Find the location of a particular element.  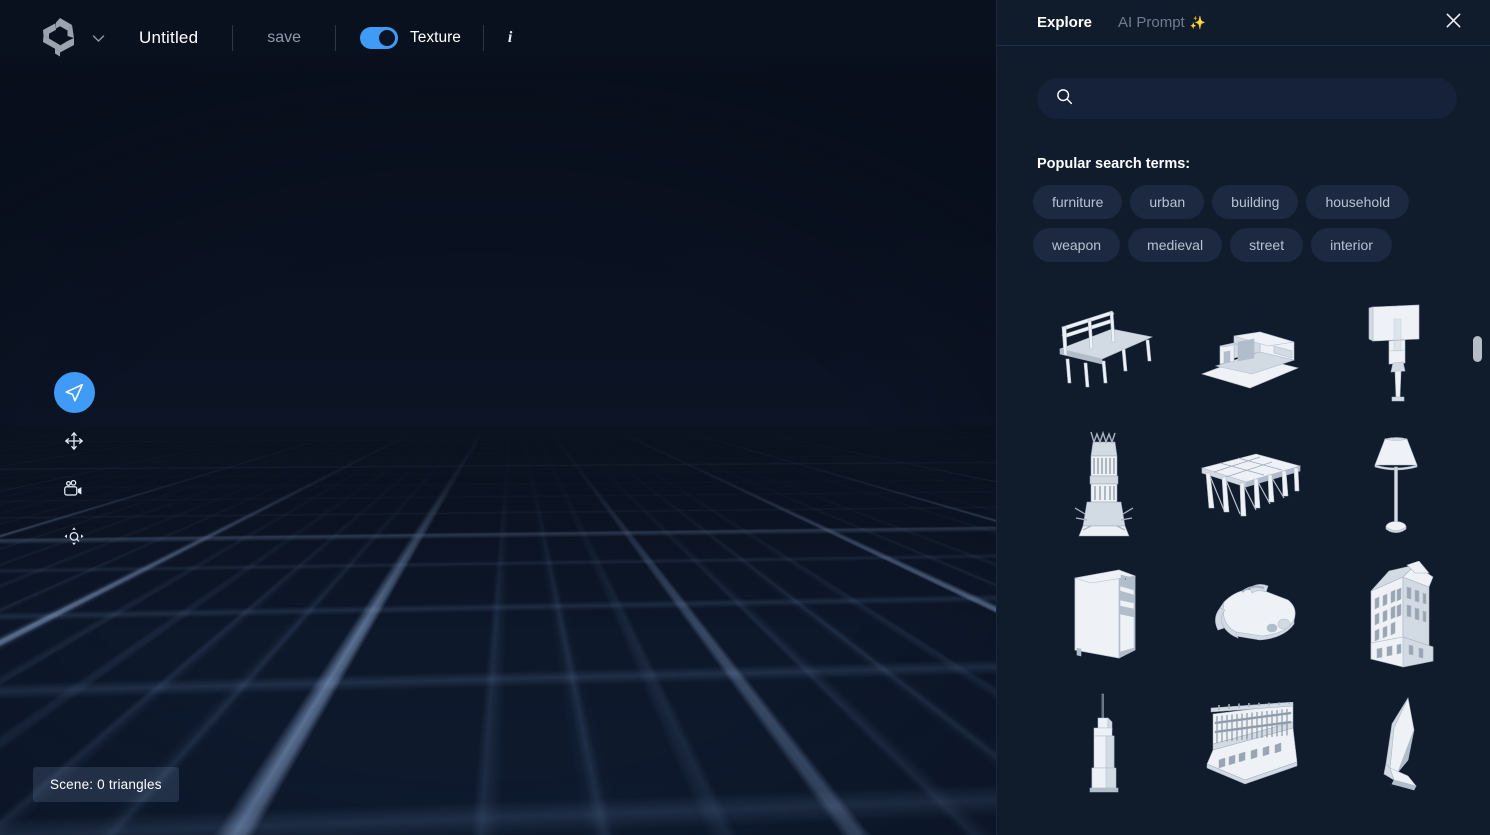

search-box is located at coordinates (1247, 98).